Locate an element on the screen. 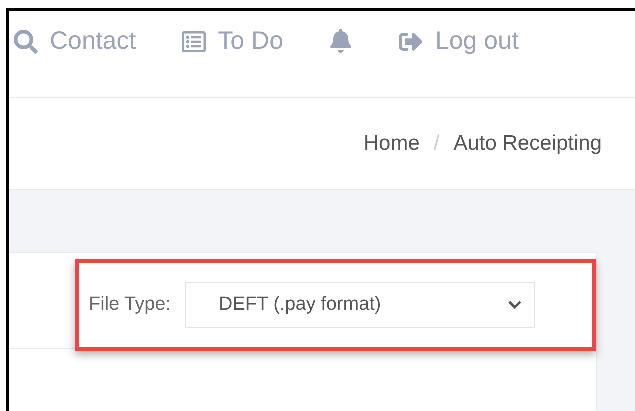 The height and width of the screenshot is (411, 635). search-icon is located at coordinates (26, 42).